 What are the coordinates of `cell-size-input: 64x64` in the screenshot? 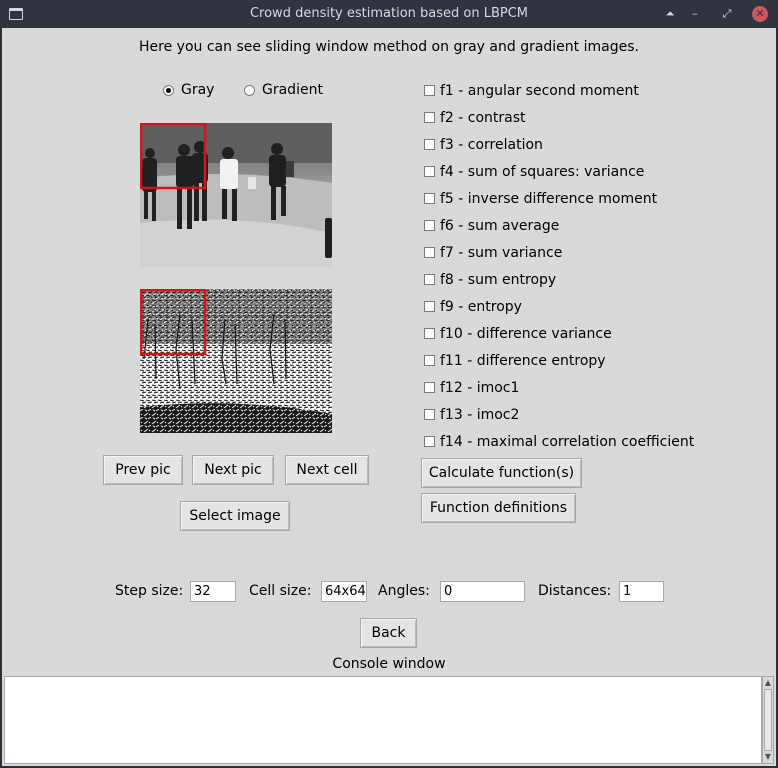 It's located at (344, 591).